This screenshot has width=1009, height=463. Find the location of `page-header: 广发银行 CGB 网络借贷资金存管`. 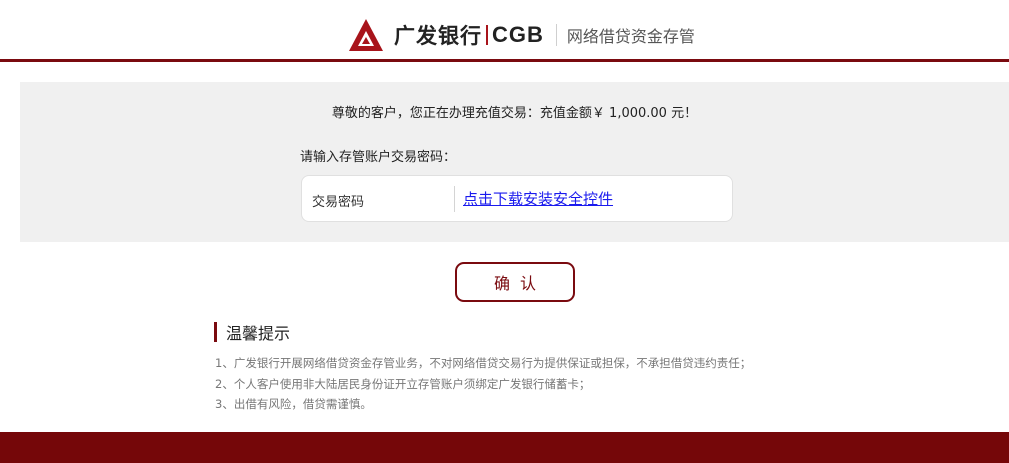

page-header: 广发银行 CGB 网络借贷资金存管 is located at coordinates (504, 31).